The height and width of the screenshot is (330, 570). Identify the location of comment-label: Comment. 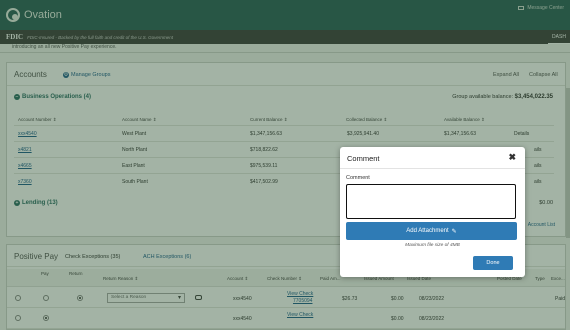
(358, 178).